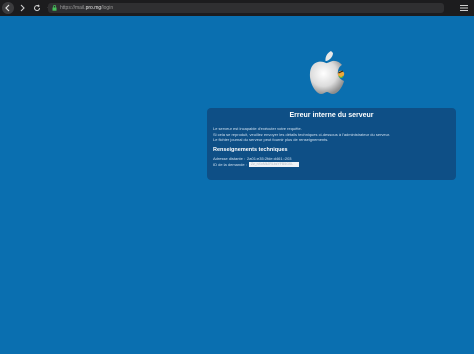 The height and width of the screenshot is (354, 474). I want to click on apple-logo, so click(327, 72).